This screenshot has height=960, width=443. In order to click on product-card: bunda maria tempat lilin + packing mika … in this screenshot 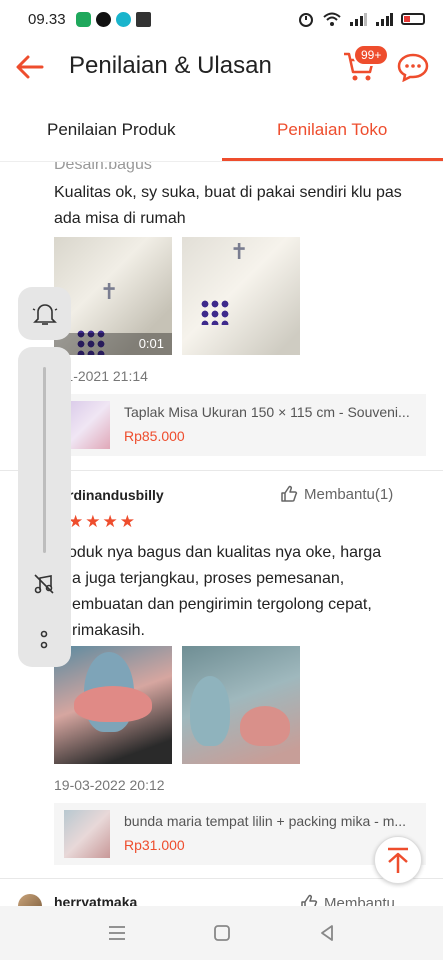, I will do `click(240, 834)`.